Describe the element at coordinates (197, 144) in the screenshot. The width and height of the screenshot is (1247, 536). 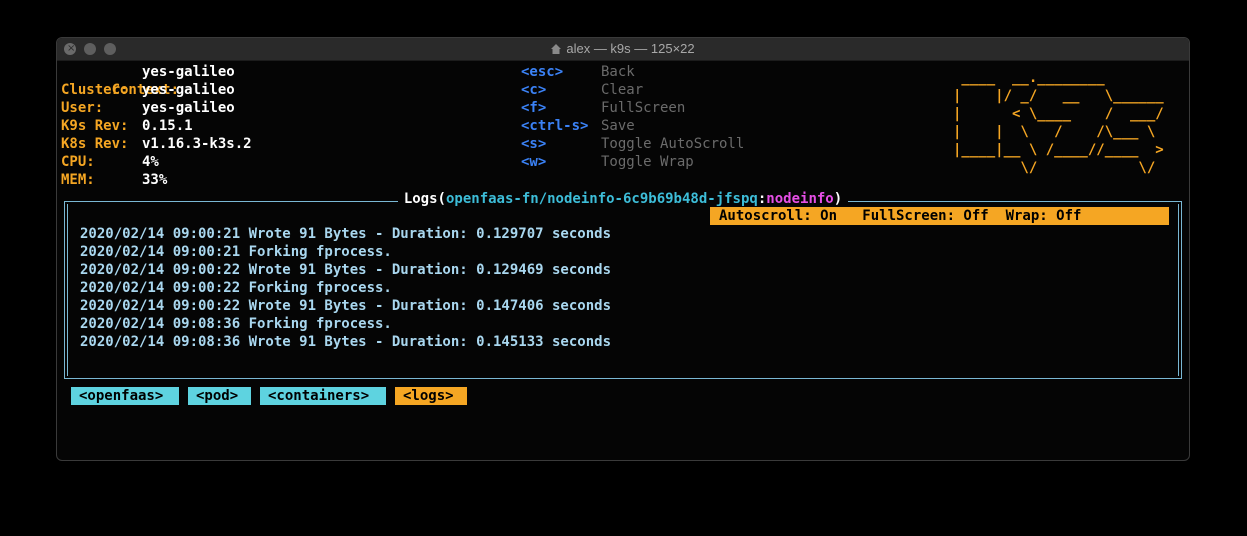
I see `info-value-k8s-rev: v1.16.3-k3s.2` at that location.